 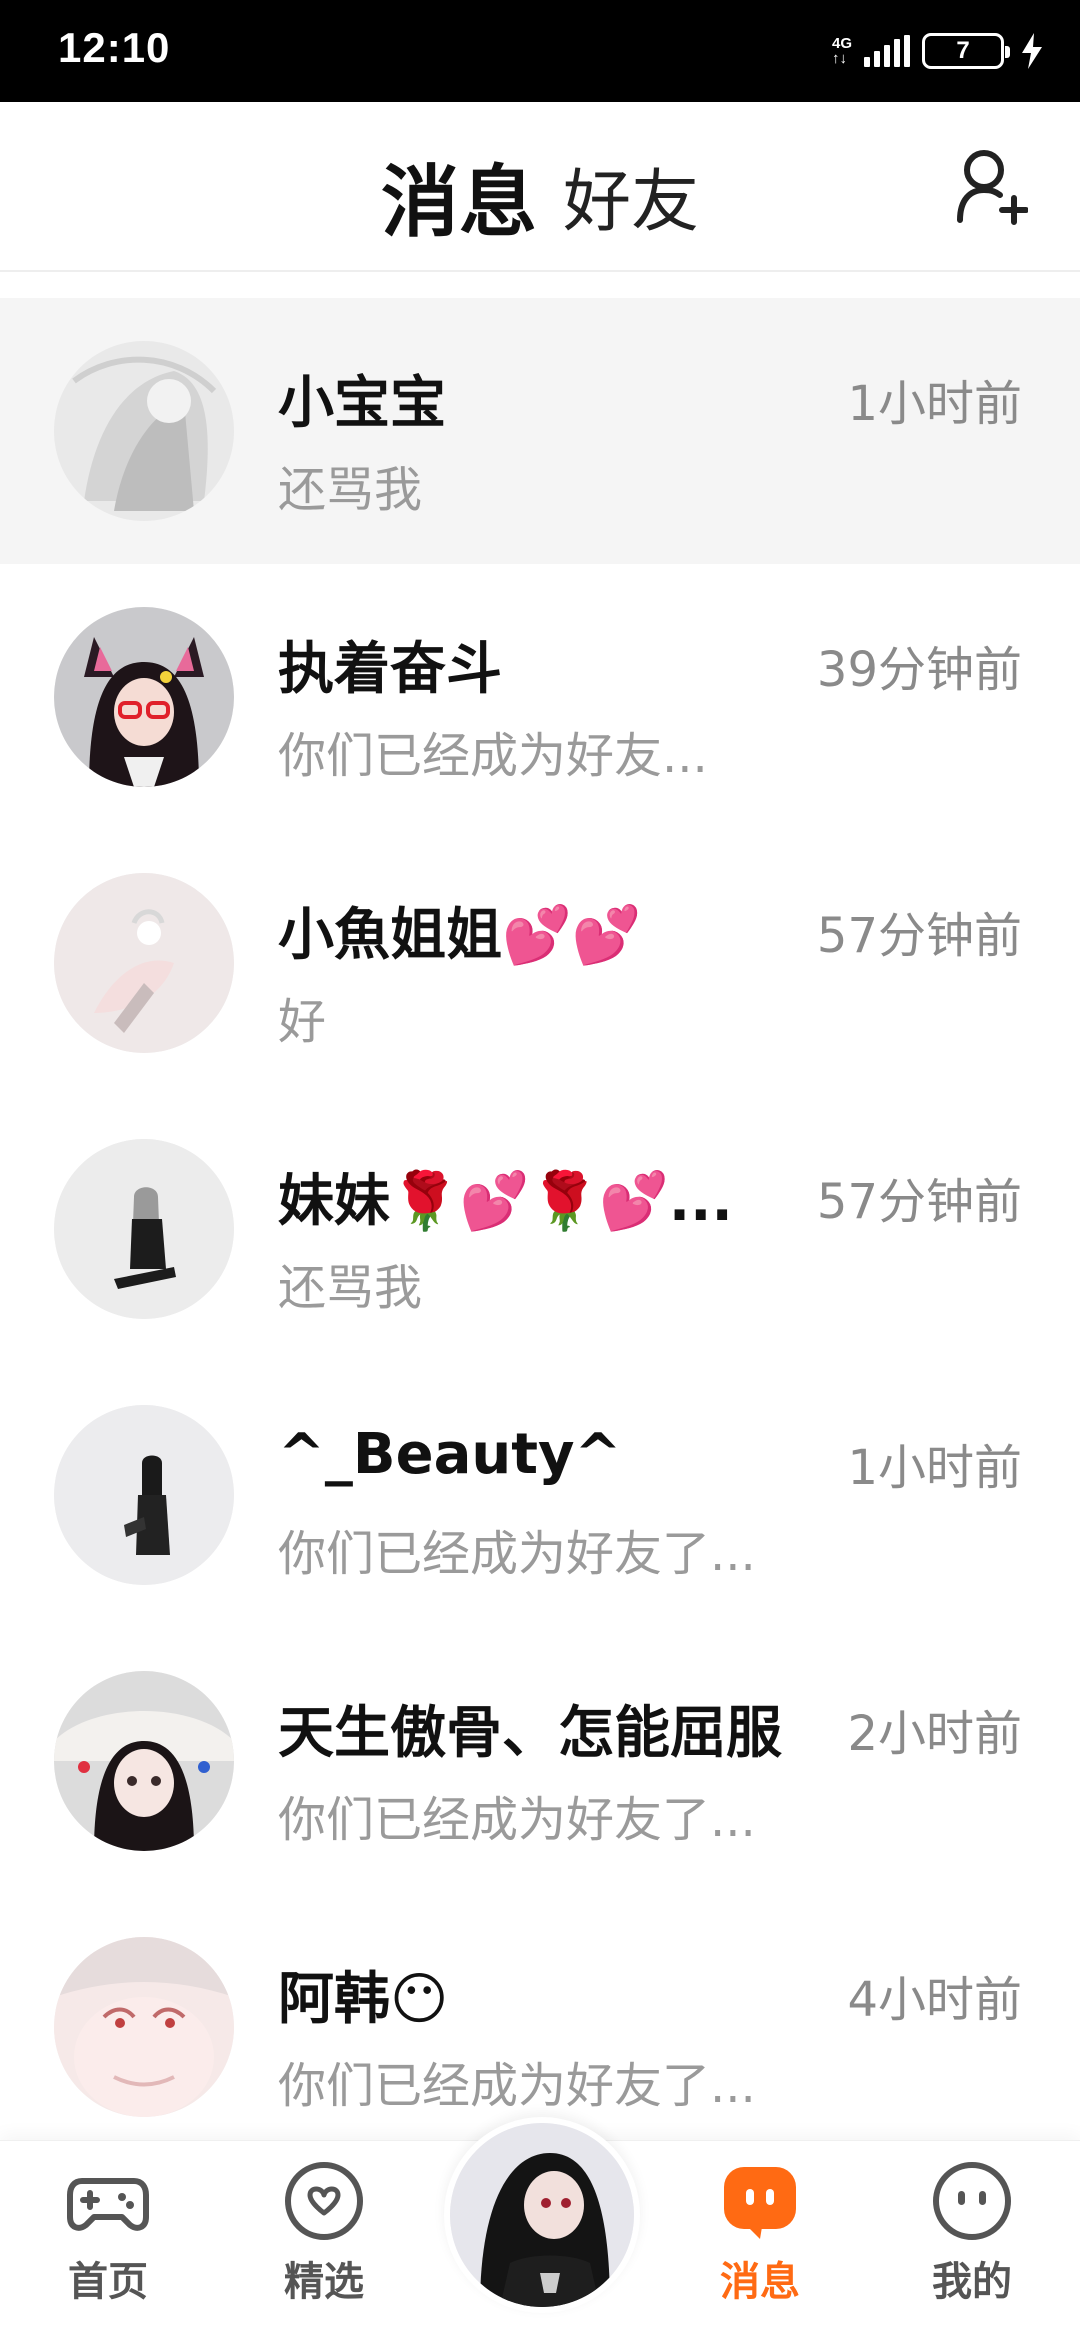 I want to click on battery-icon: 7, so click(x=966, y=51).